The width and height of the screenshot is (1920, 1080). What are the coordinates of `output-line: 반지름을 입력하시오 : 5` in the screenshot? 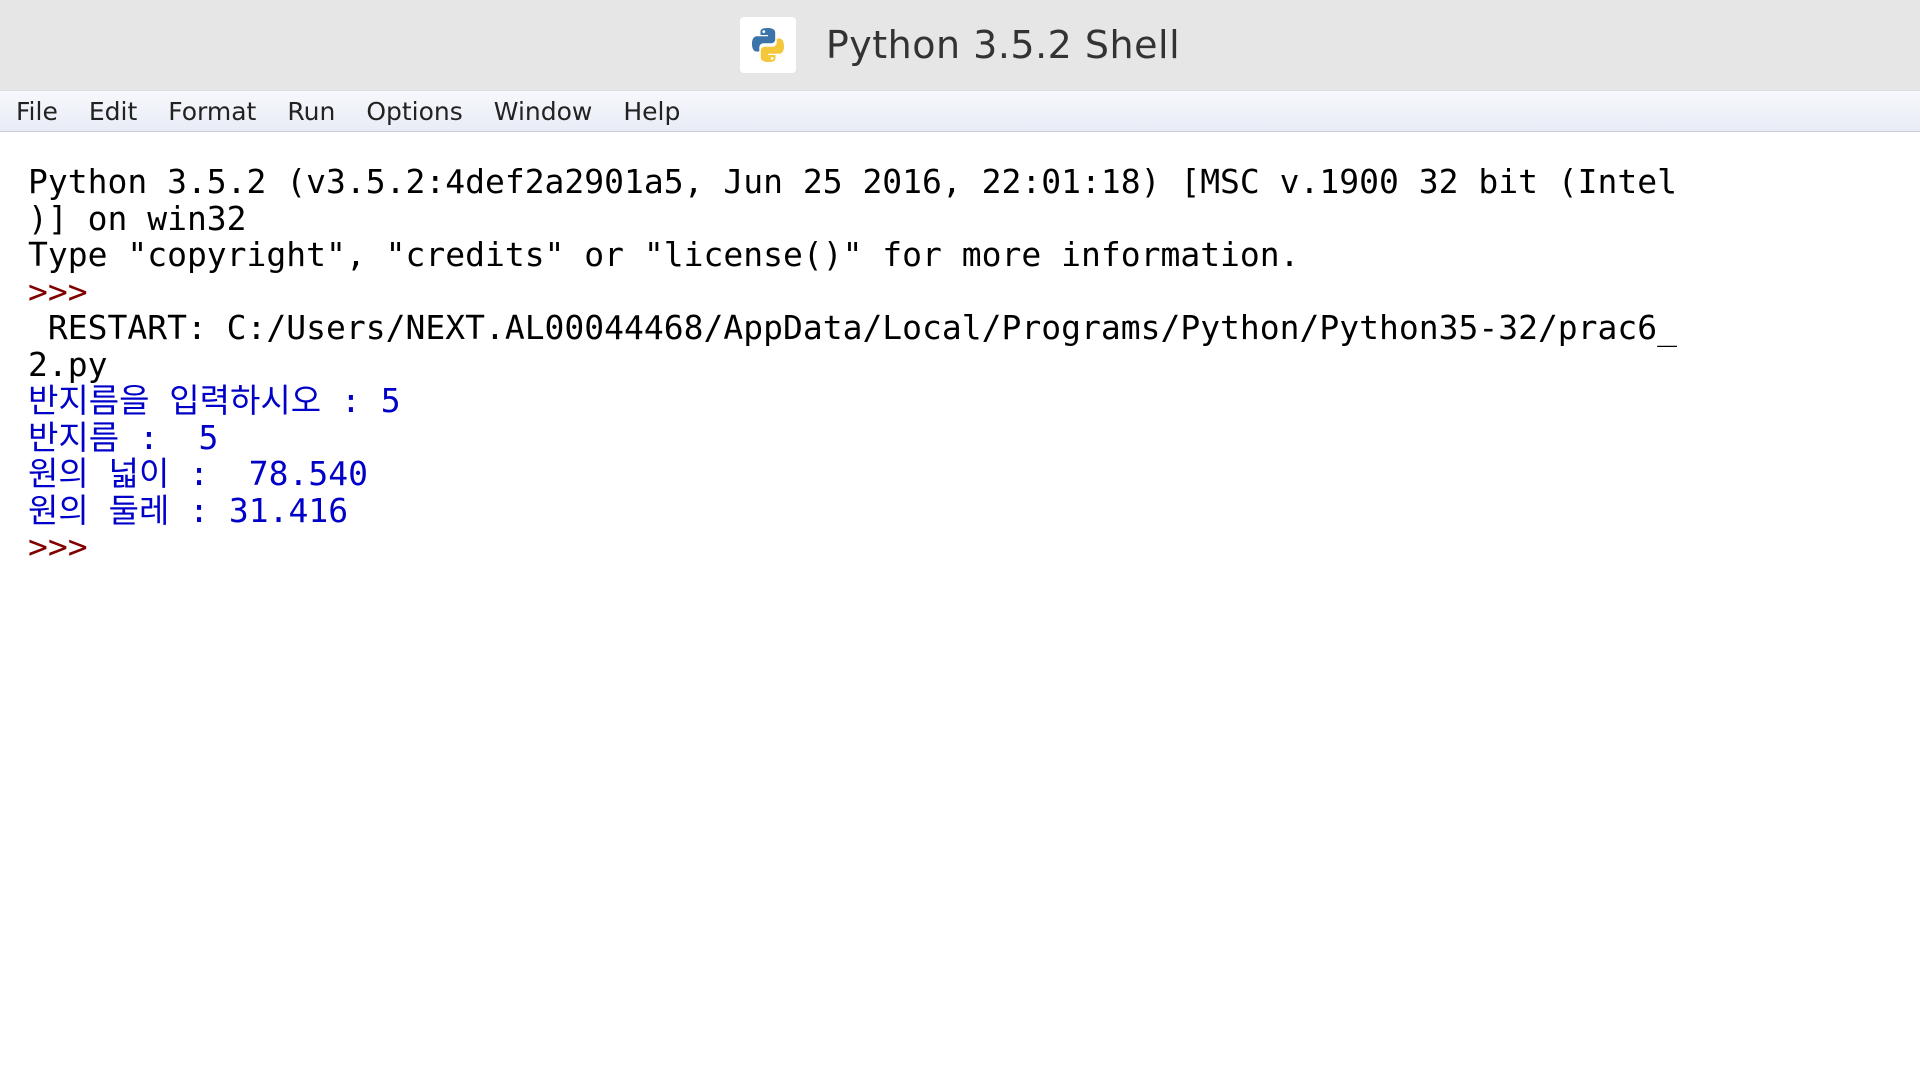 It's located at (214, 400).